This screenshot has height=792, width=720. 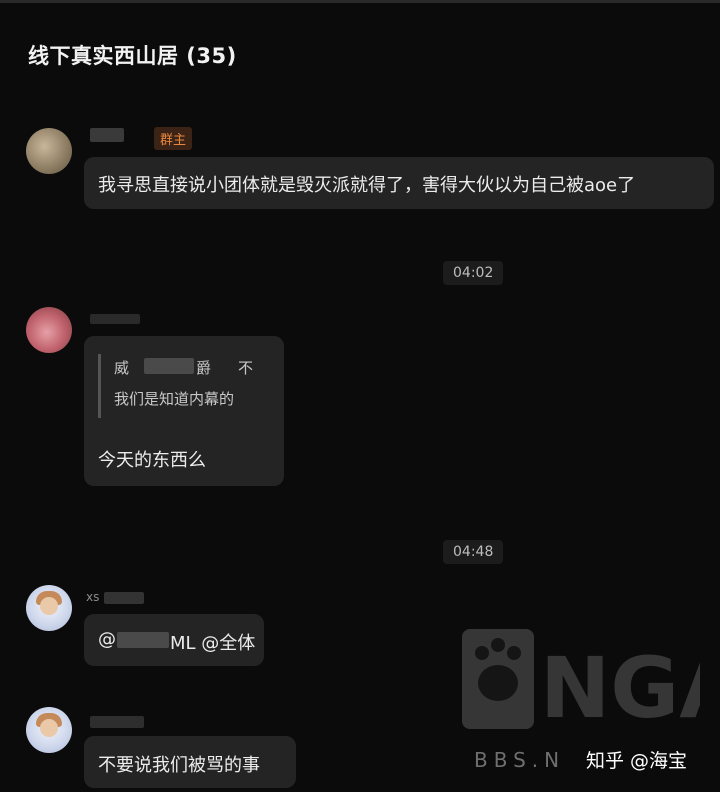 I want to click on sender-name: xs, so click(x=93, y=597).